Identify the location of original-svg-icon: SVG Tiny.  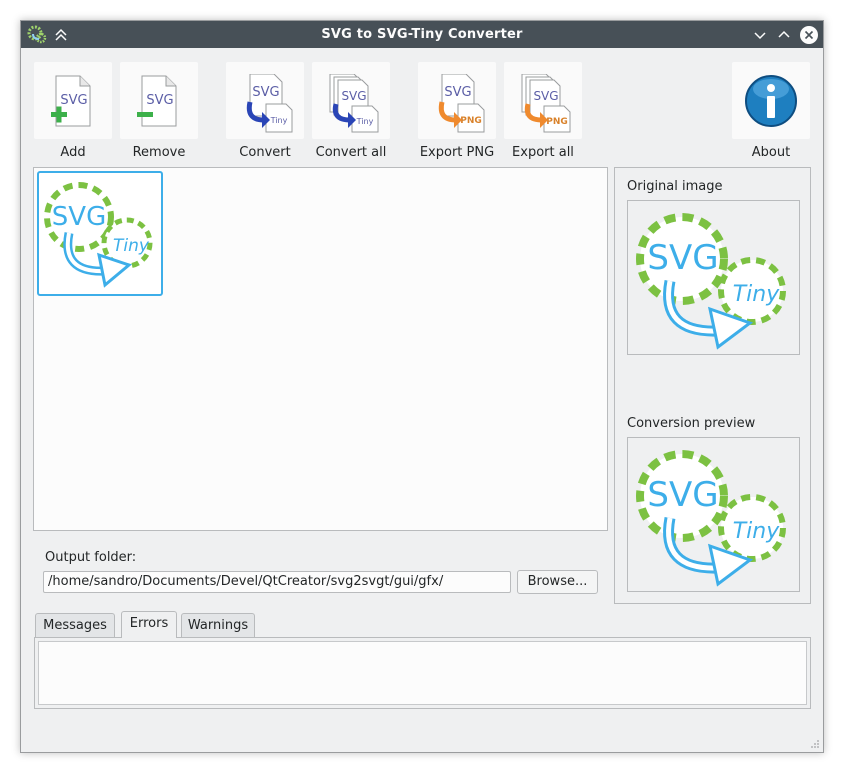
(711, 281).